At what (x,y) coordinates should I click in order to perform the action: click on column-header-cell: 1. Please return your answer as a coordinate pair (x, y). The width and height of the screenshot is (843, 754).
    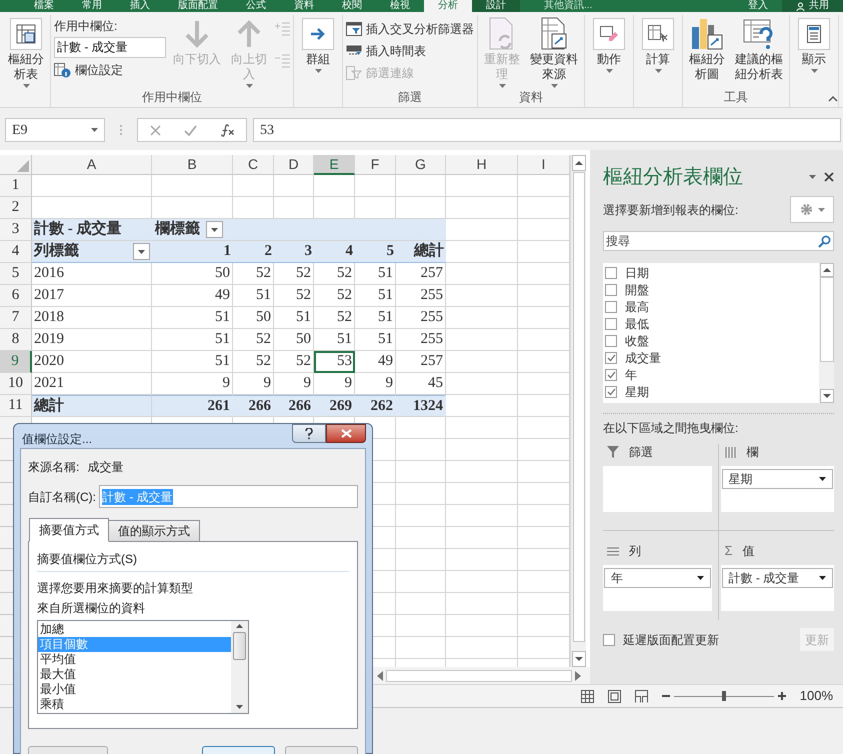
    Looking at the image, I should click on (192, 252).